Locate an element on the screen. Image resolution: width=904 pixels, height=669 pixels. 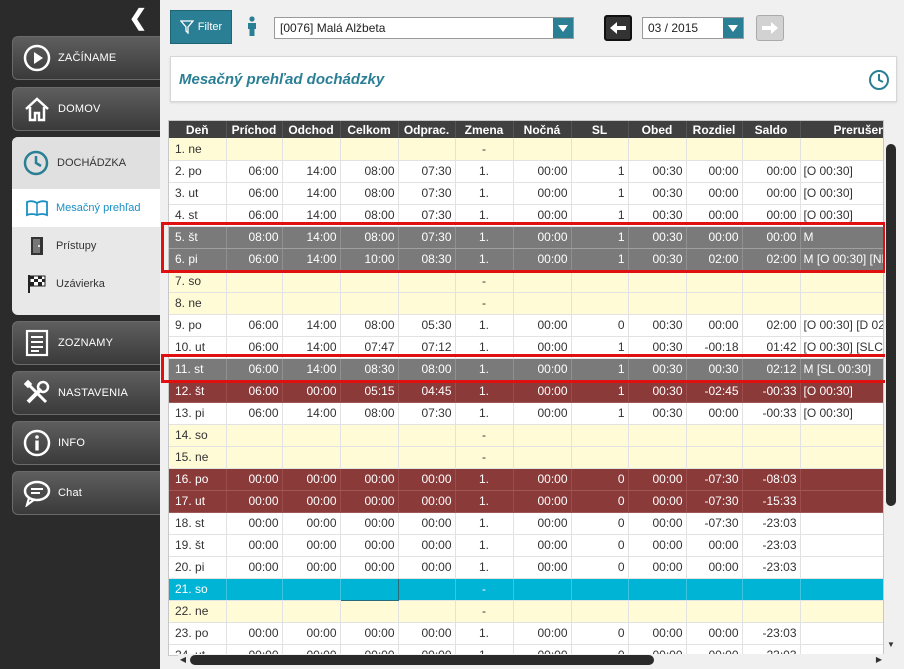
nav-info-button: INFO is located at coordinates (86, 443).